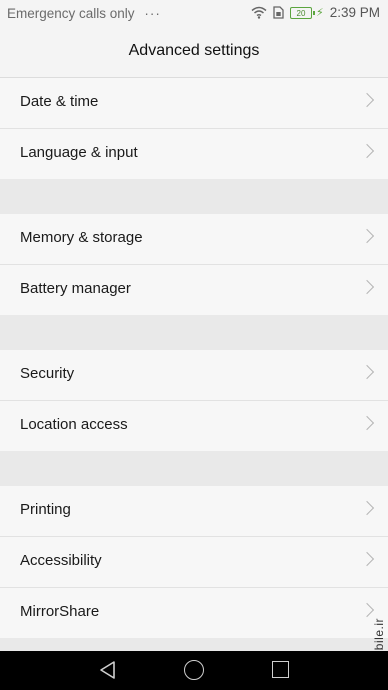 This screenshot has width=388, height=690. What do you see at coordinates (60, 611) in the screenshot?
I see `settings-item-label: MirrorShare` at bounding box center [60, 611].